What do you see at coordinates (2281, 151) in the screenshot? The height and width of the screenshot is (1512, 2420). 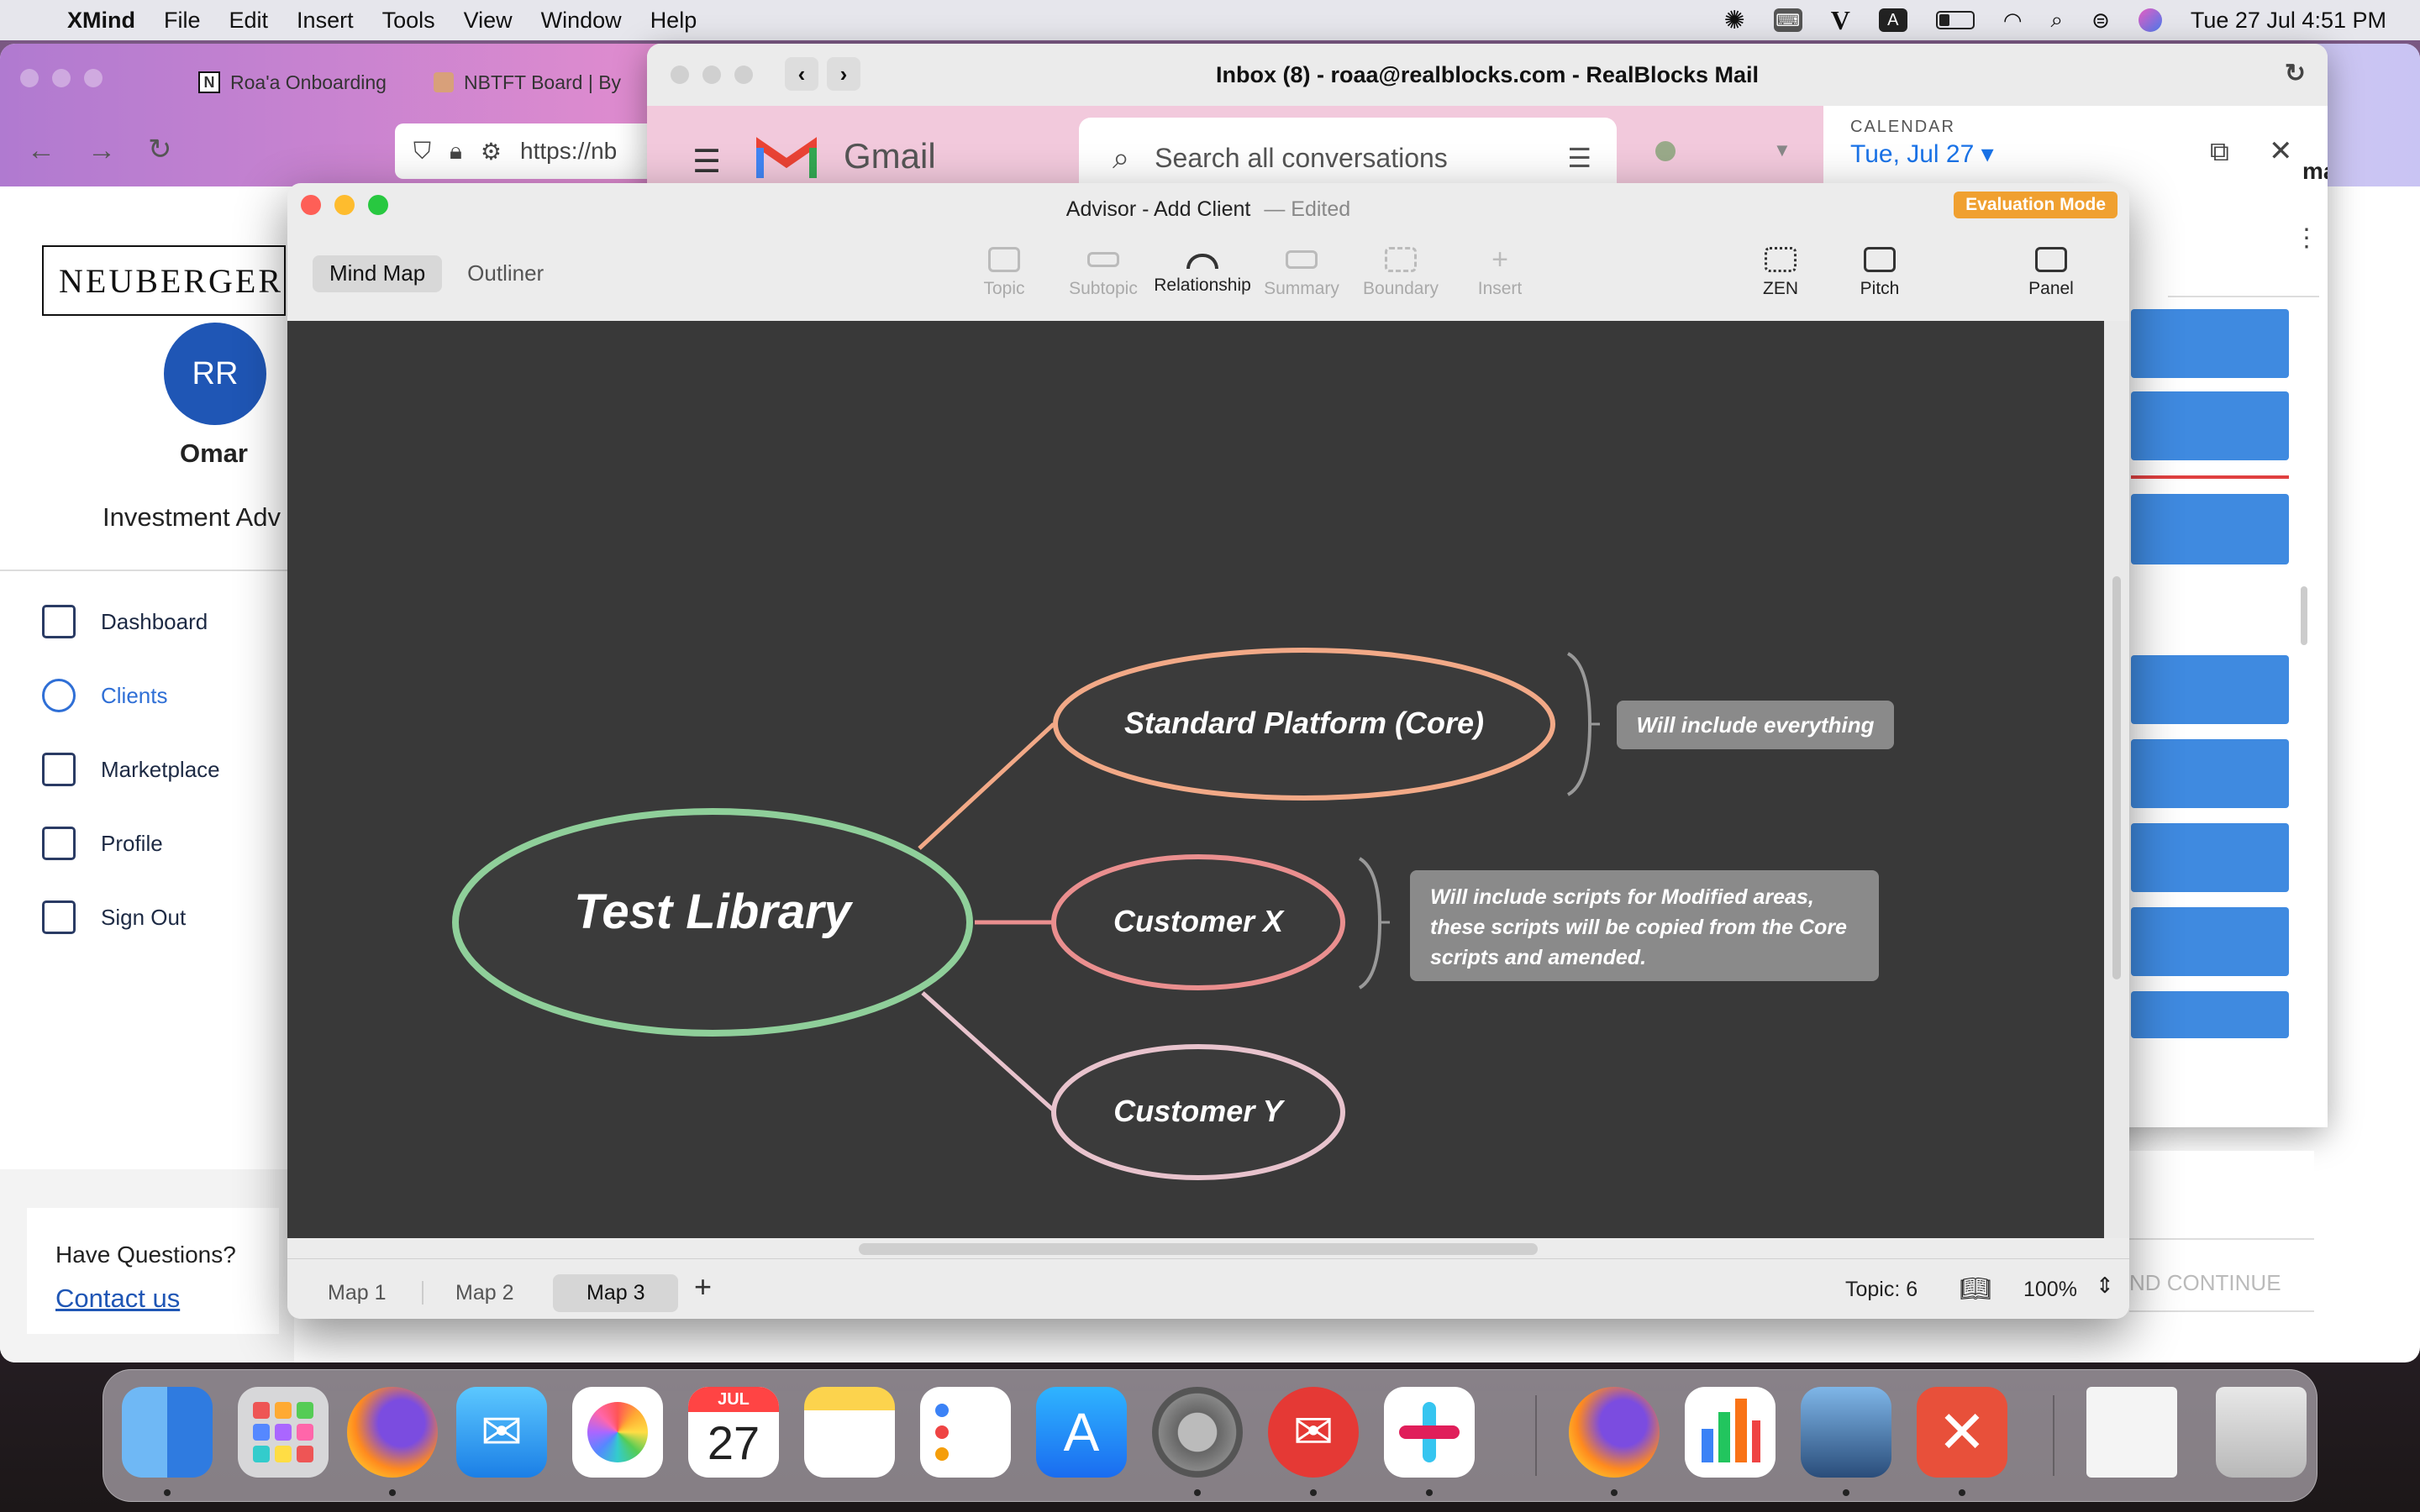 I see `close-icon: ✕` at bounding box center [2281, 151].